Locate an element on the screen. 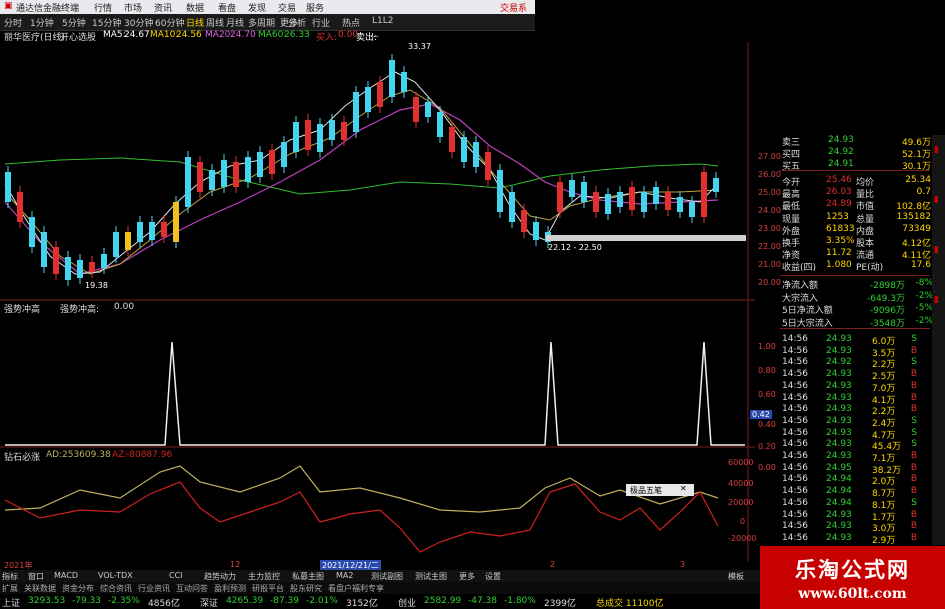 The image size is (945, 609). extension-tab: 扩展 is located at coordinates (10, 588).